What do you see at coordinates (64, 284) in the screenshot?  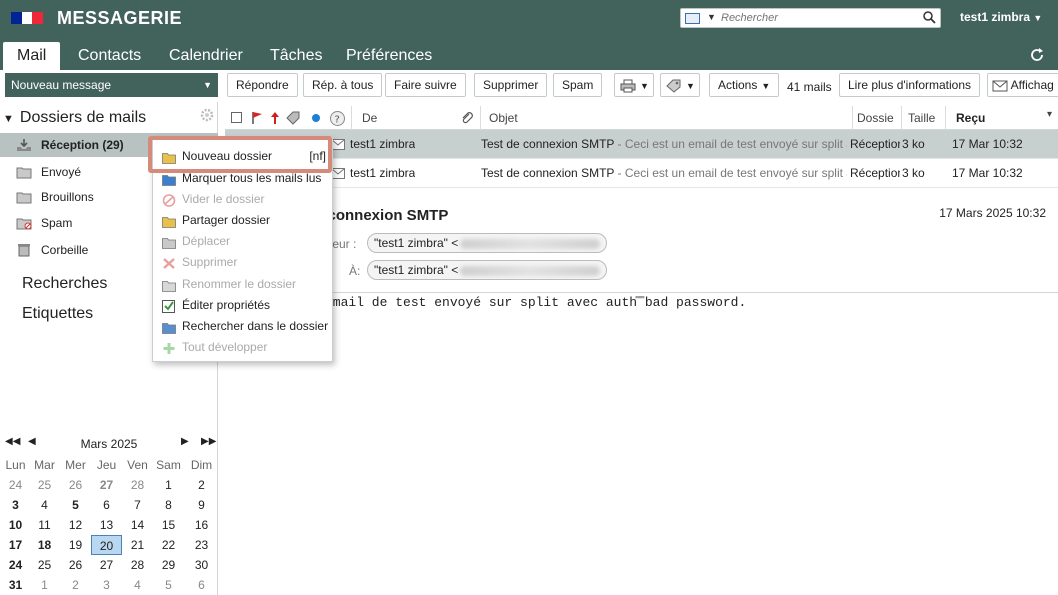 I see `searches-section: Recherches` at bounding box center [64, 284].